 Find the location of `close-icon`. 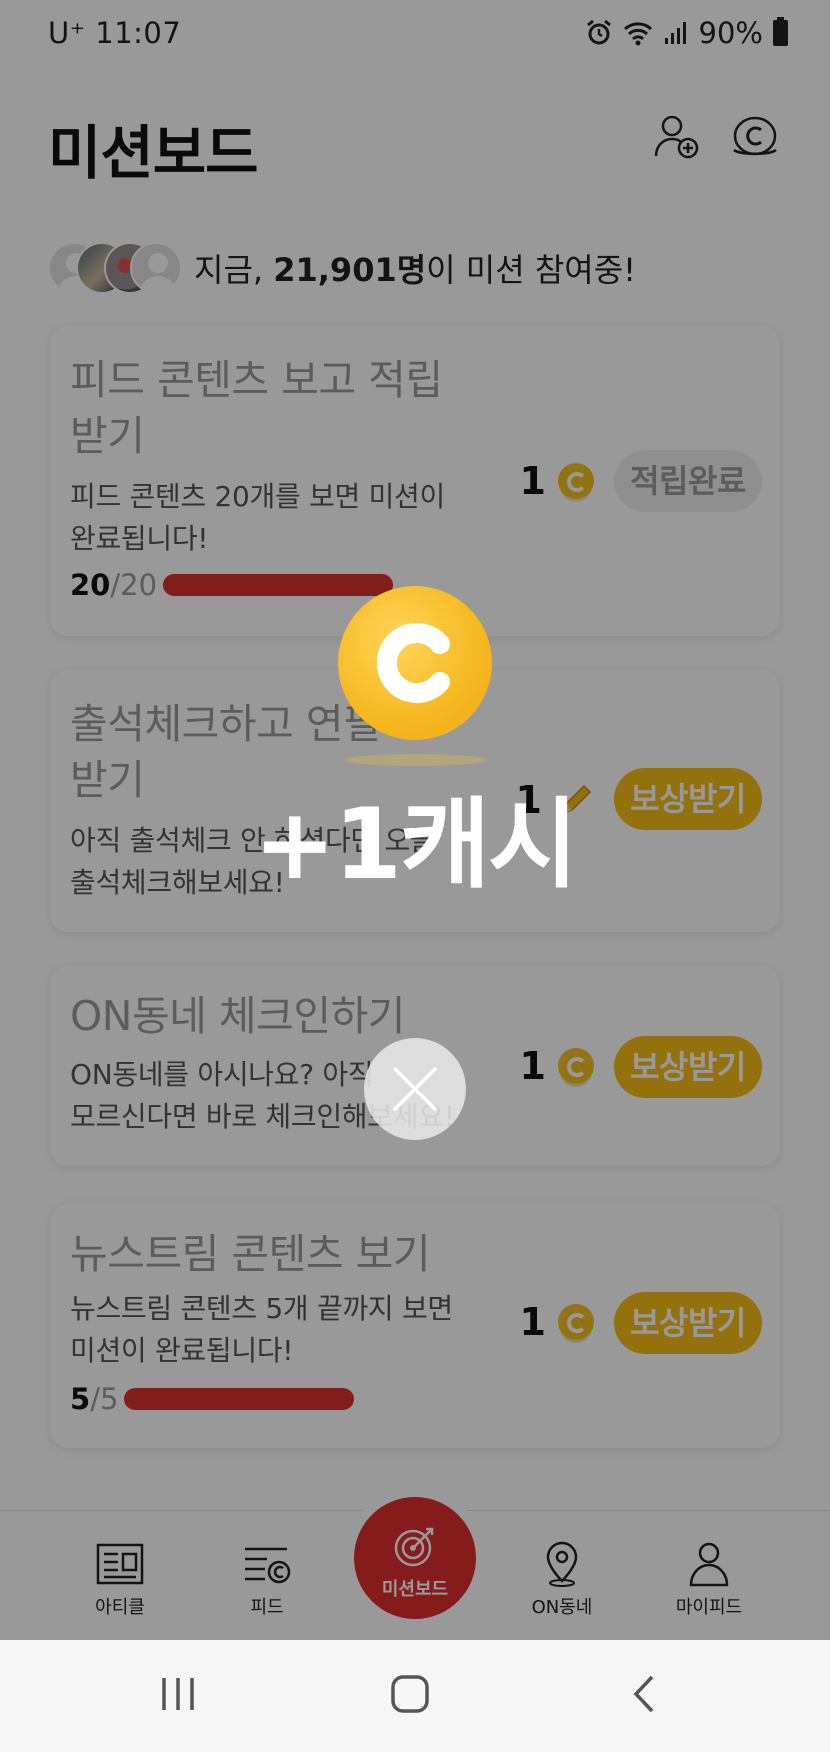

close-icon is located at coordinates (415, 1089).